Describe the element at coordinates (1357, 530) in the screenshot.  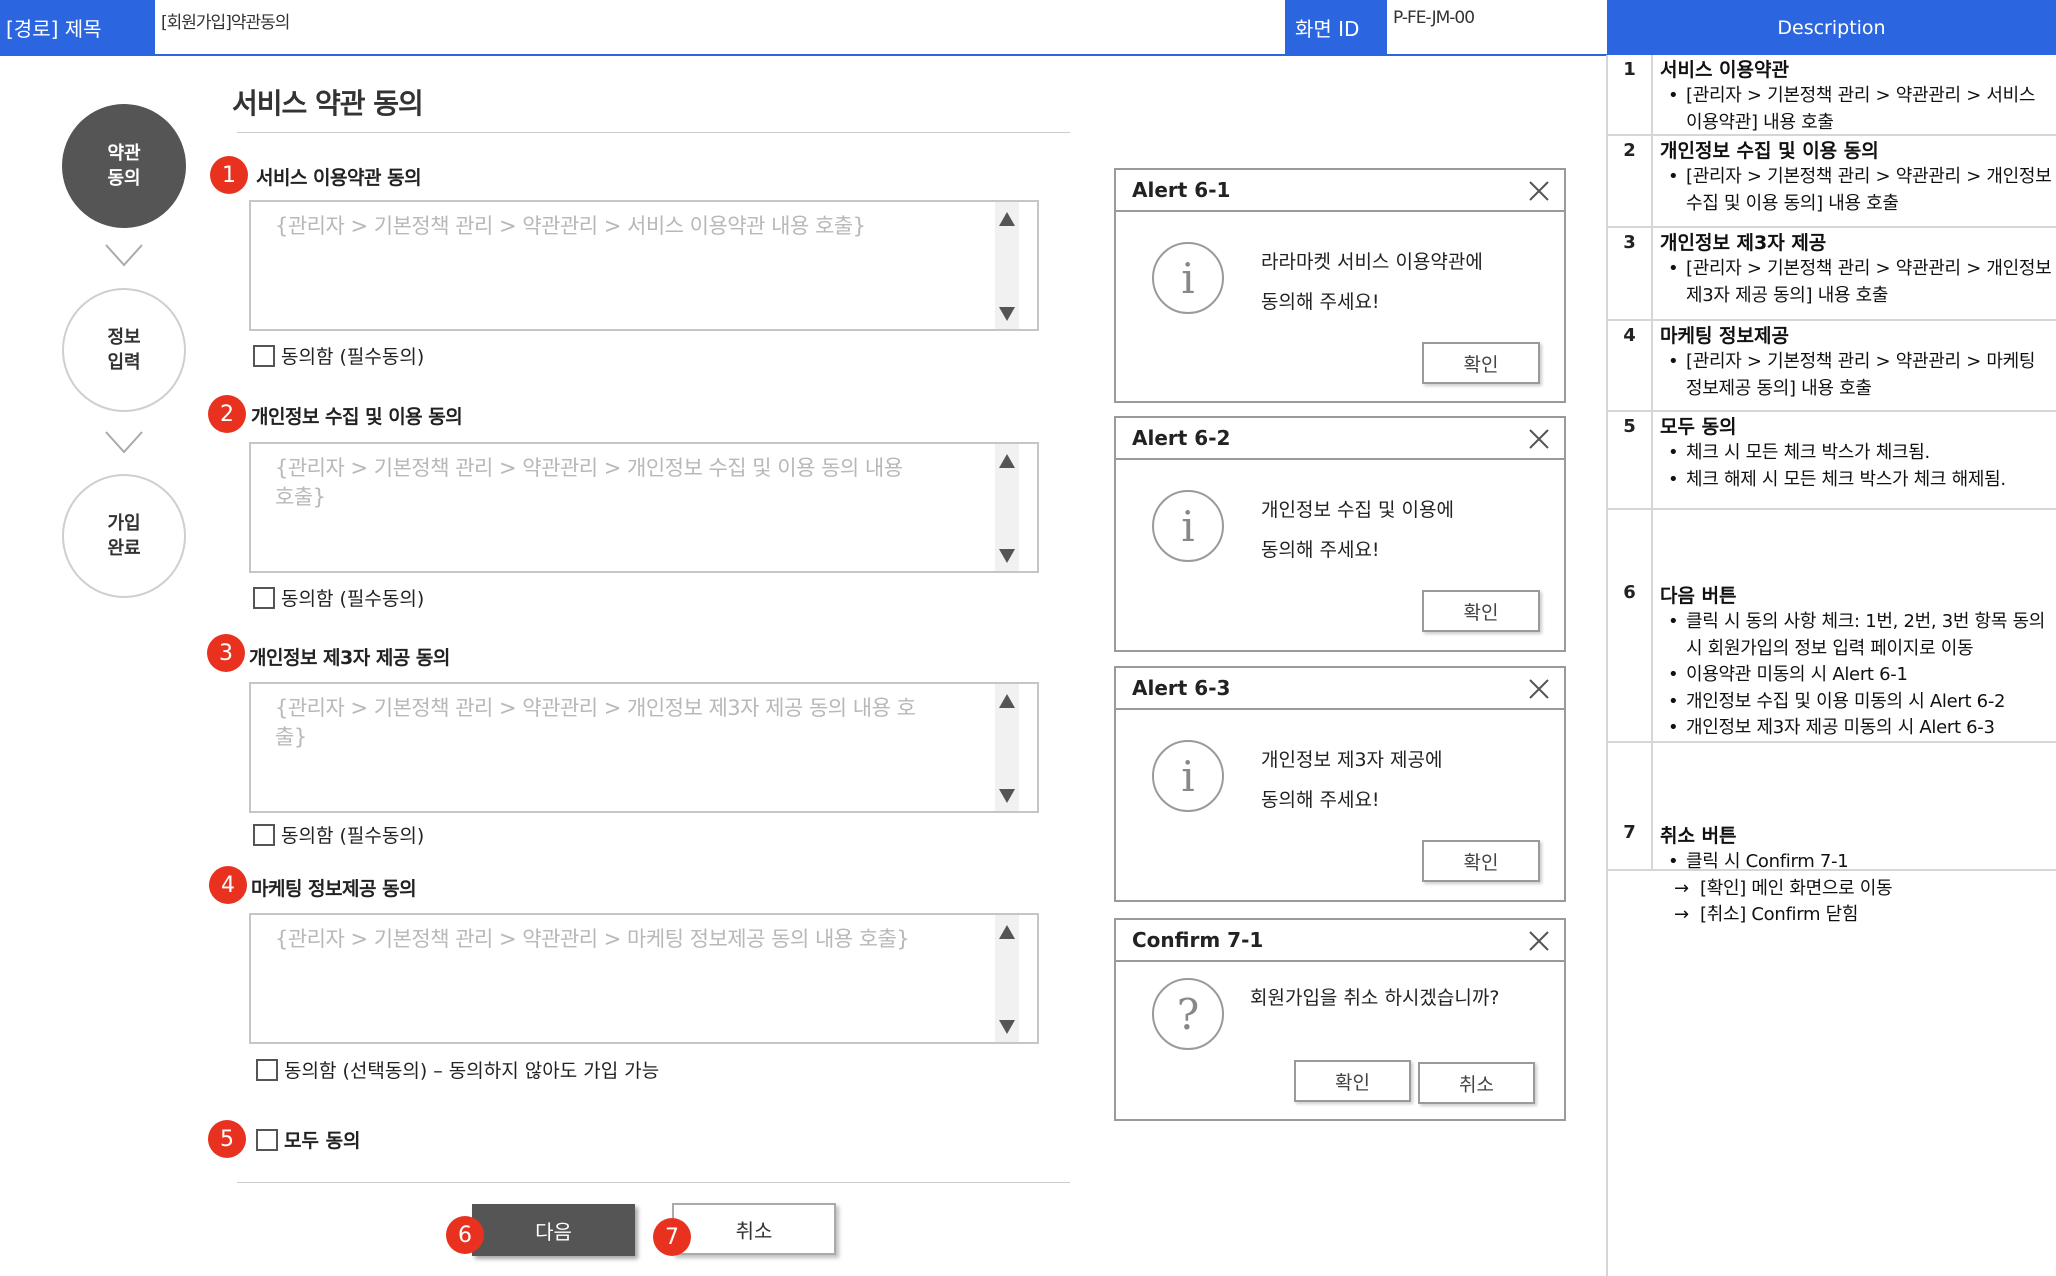
I see `dialog-message: 개인정보 수집 및 이용에 동의해 주세요!` at that location.